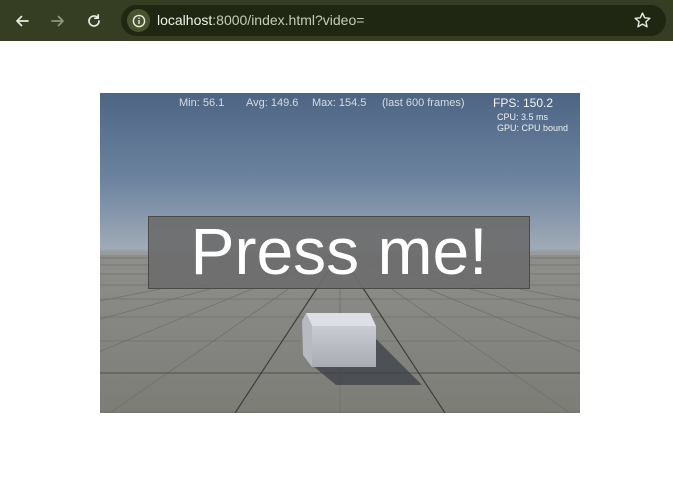 The image size is (673, 478). I want to click on reload-button, so click(94, 21).